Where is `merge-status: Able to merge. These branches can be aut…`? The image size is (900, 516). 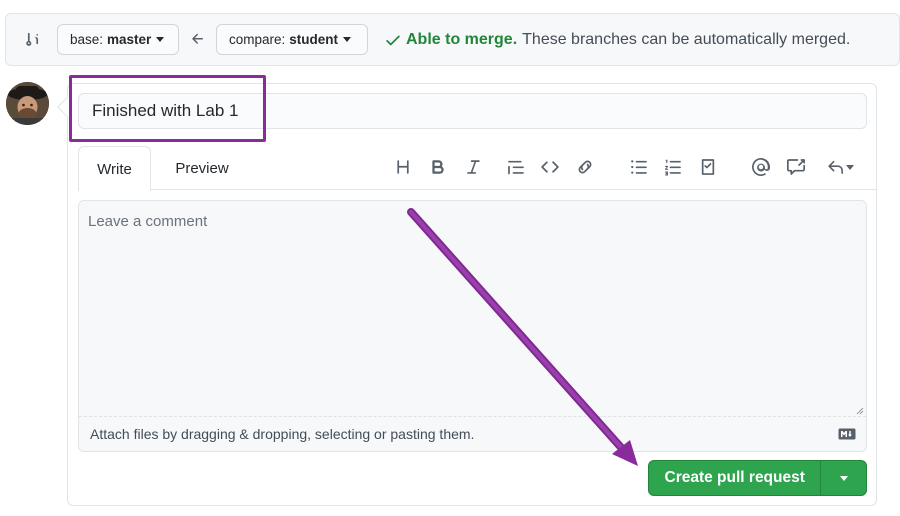 merge-status: Able to merge. These branches can be aut… is located at coordinates (617, 40).